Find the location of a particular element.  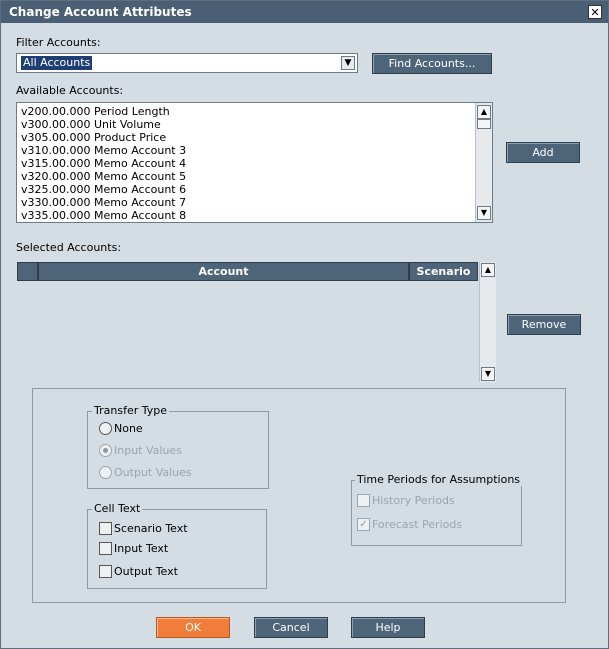

available-accounts-scrollbar: ▲ ▼ is located at coordinates (483, 162).